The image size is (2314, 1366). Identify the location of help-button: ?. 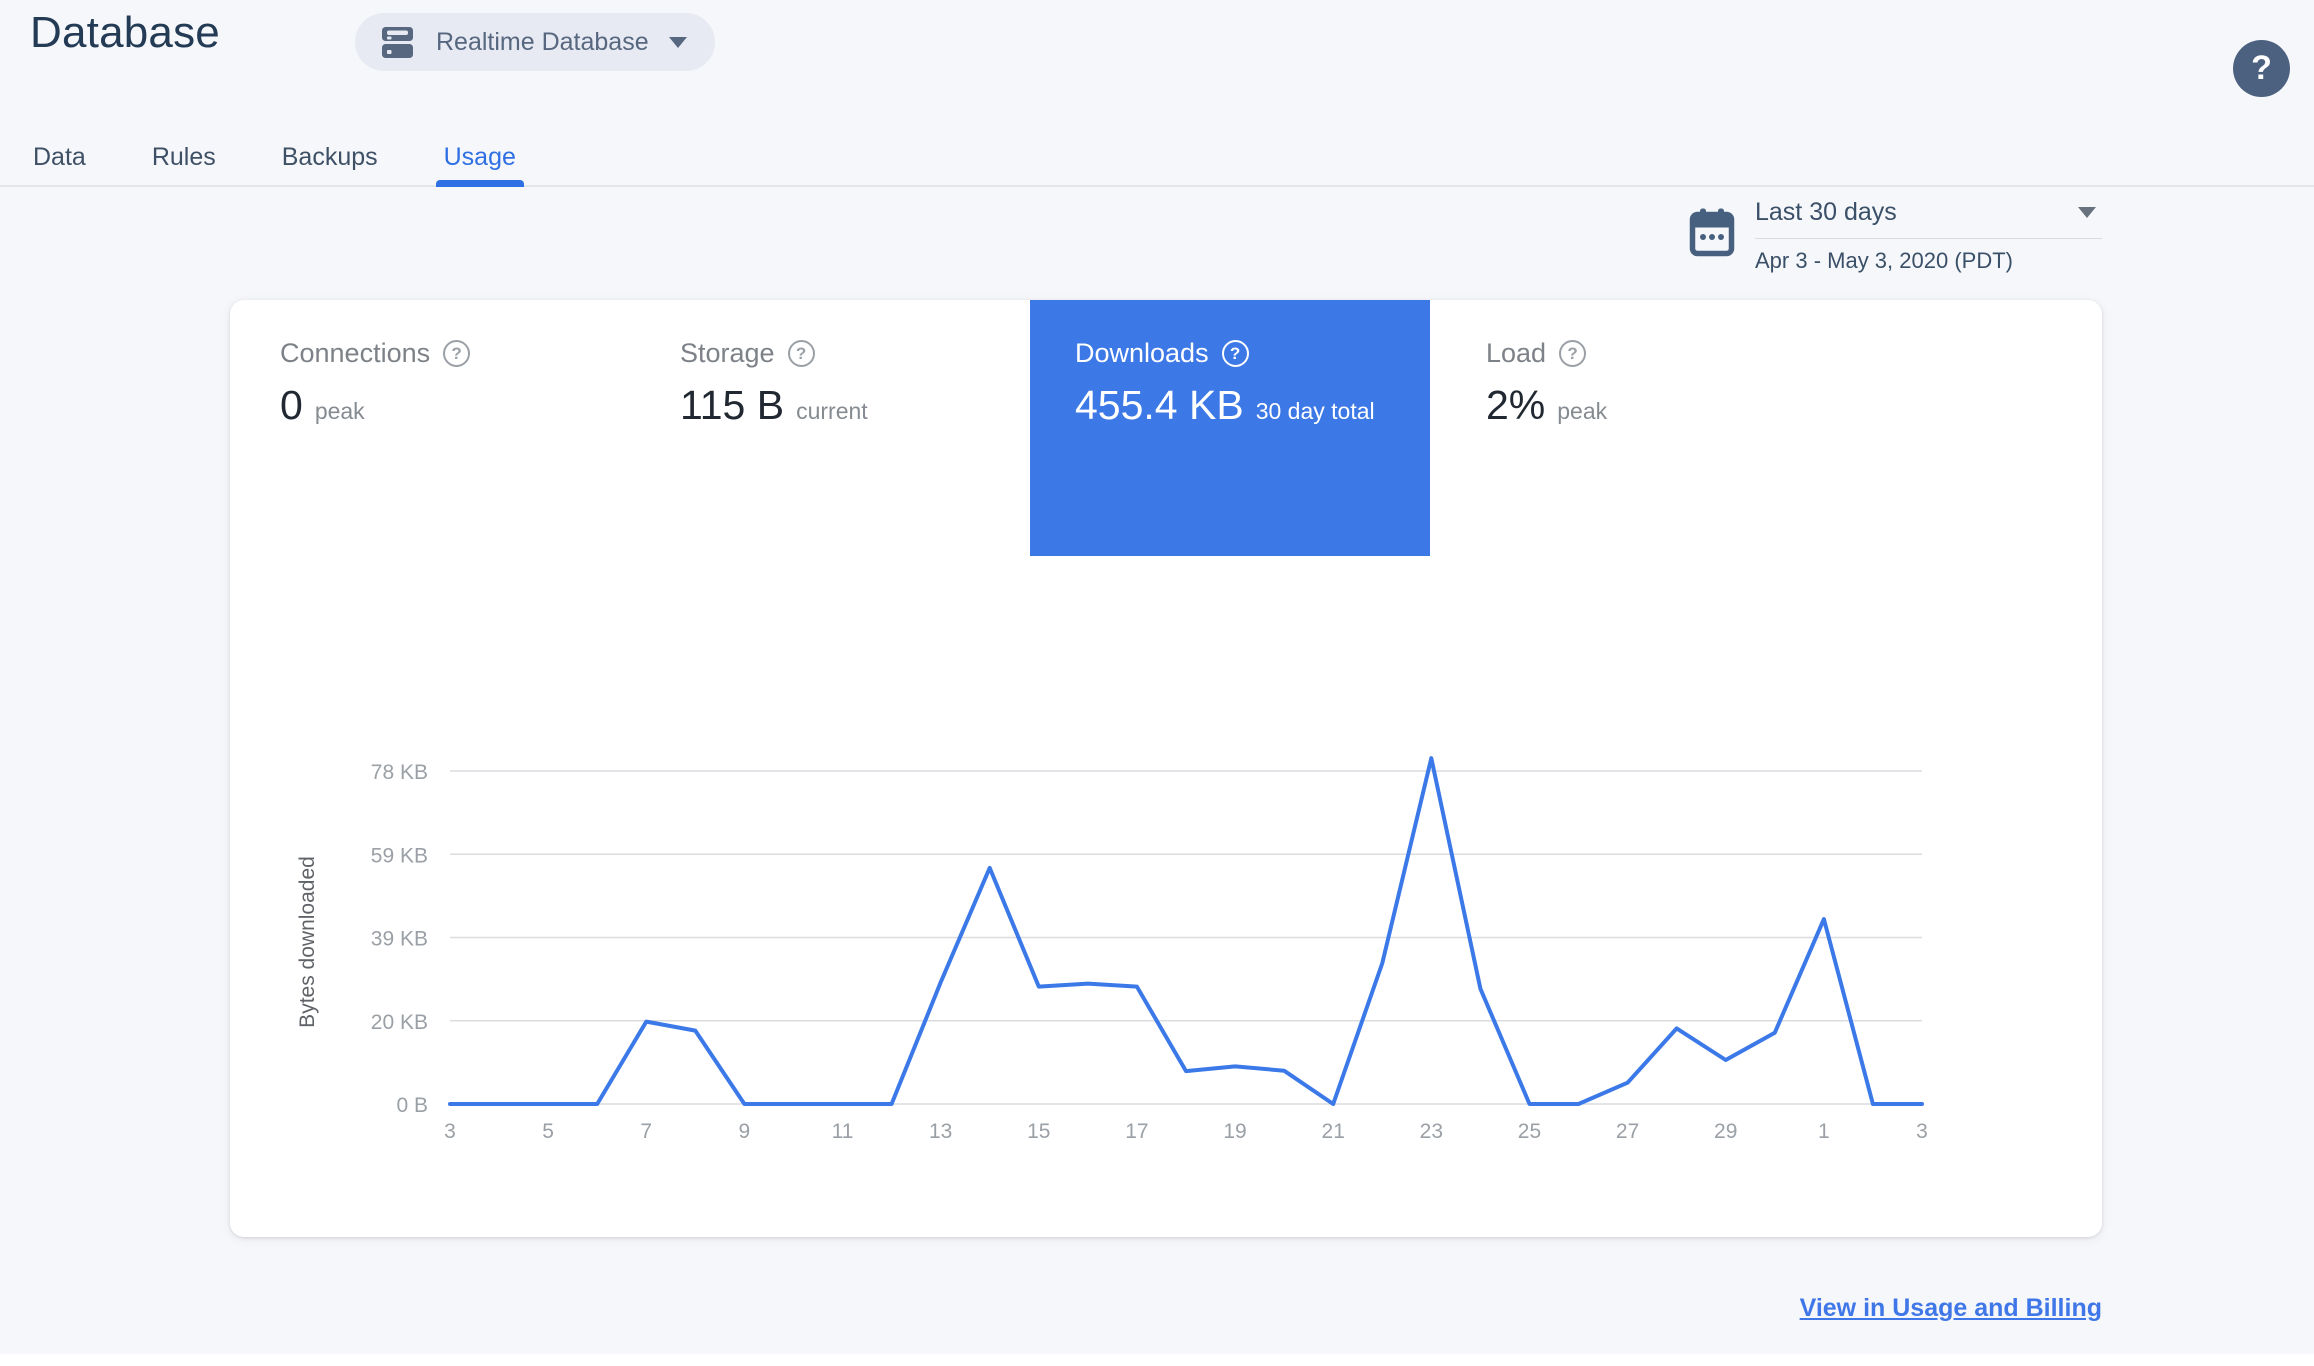
(2261, 68).